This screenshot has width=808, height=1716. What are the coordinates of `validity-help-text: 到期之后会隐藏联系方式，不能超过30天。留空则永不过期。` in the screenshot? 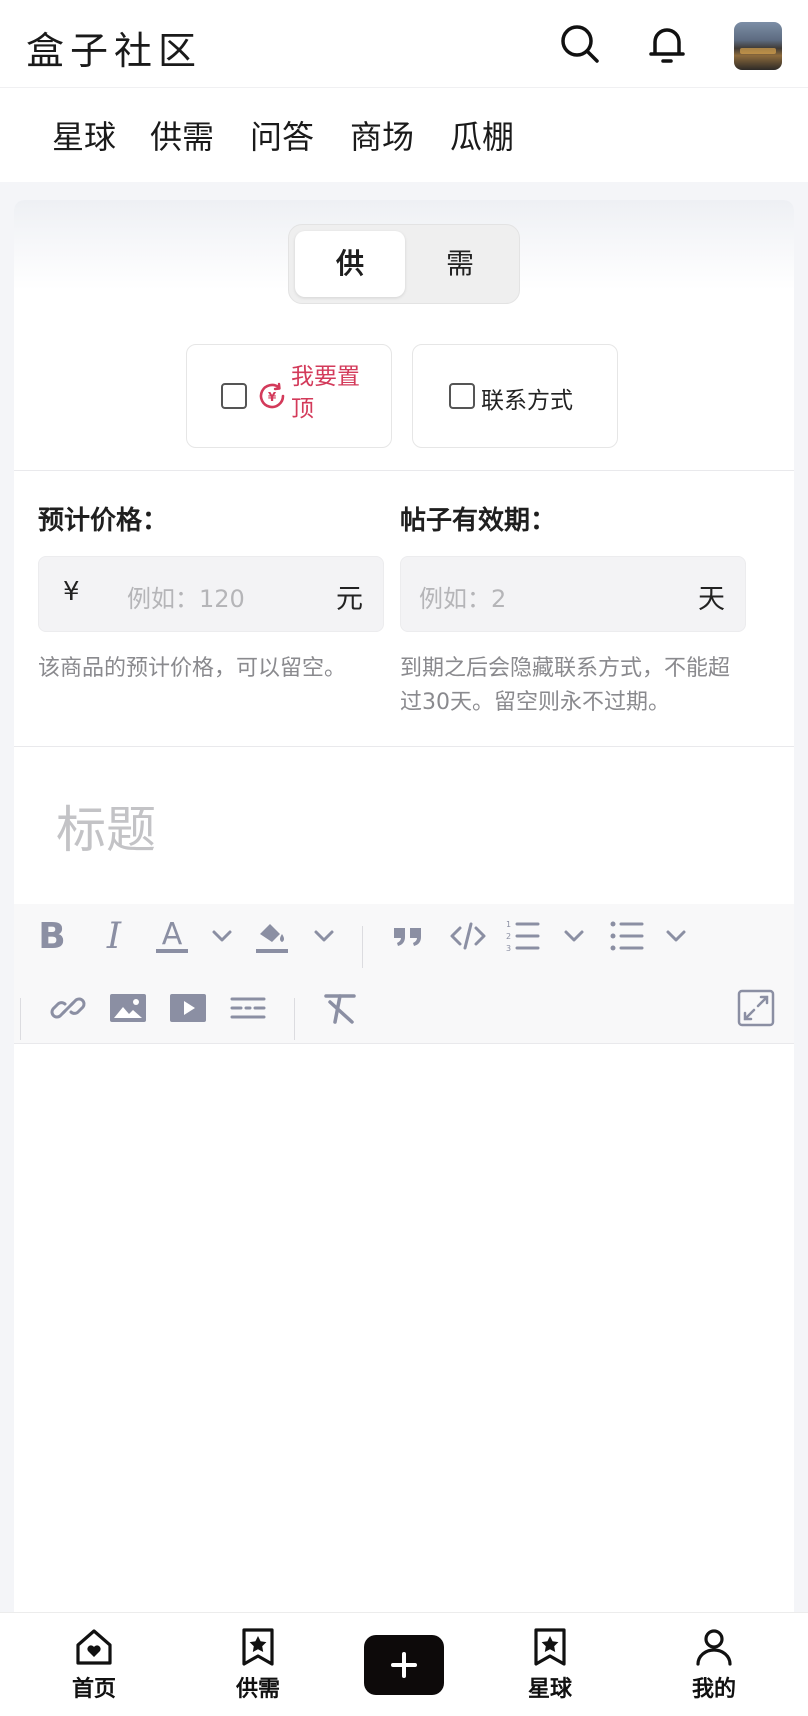 It's located at (565, 685).